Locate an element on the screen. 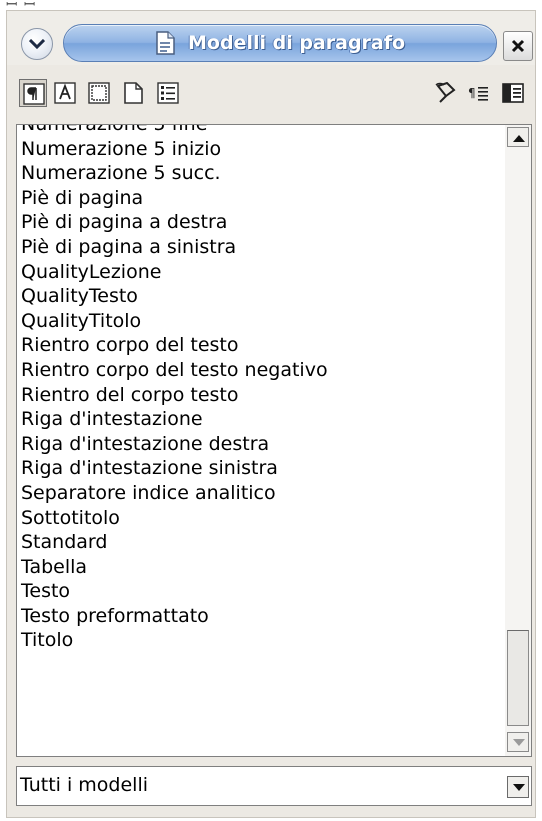  list-styles-button is located at coordinates (168, 93).